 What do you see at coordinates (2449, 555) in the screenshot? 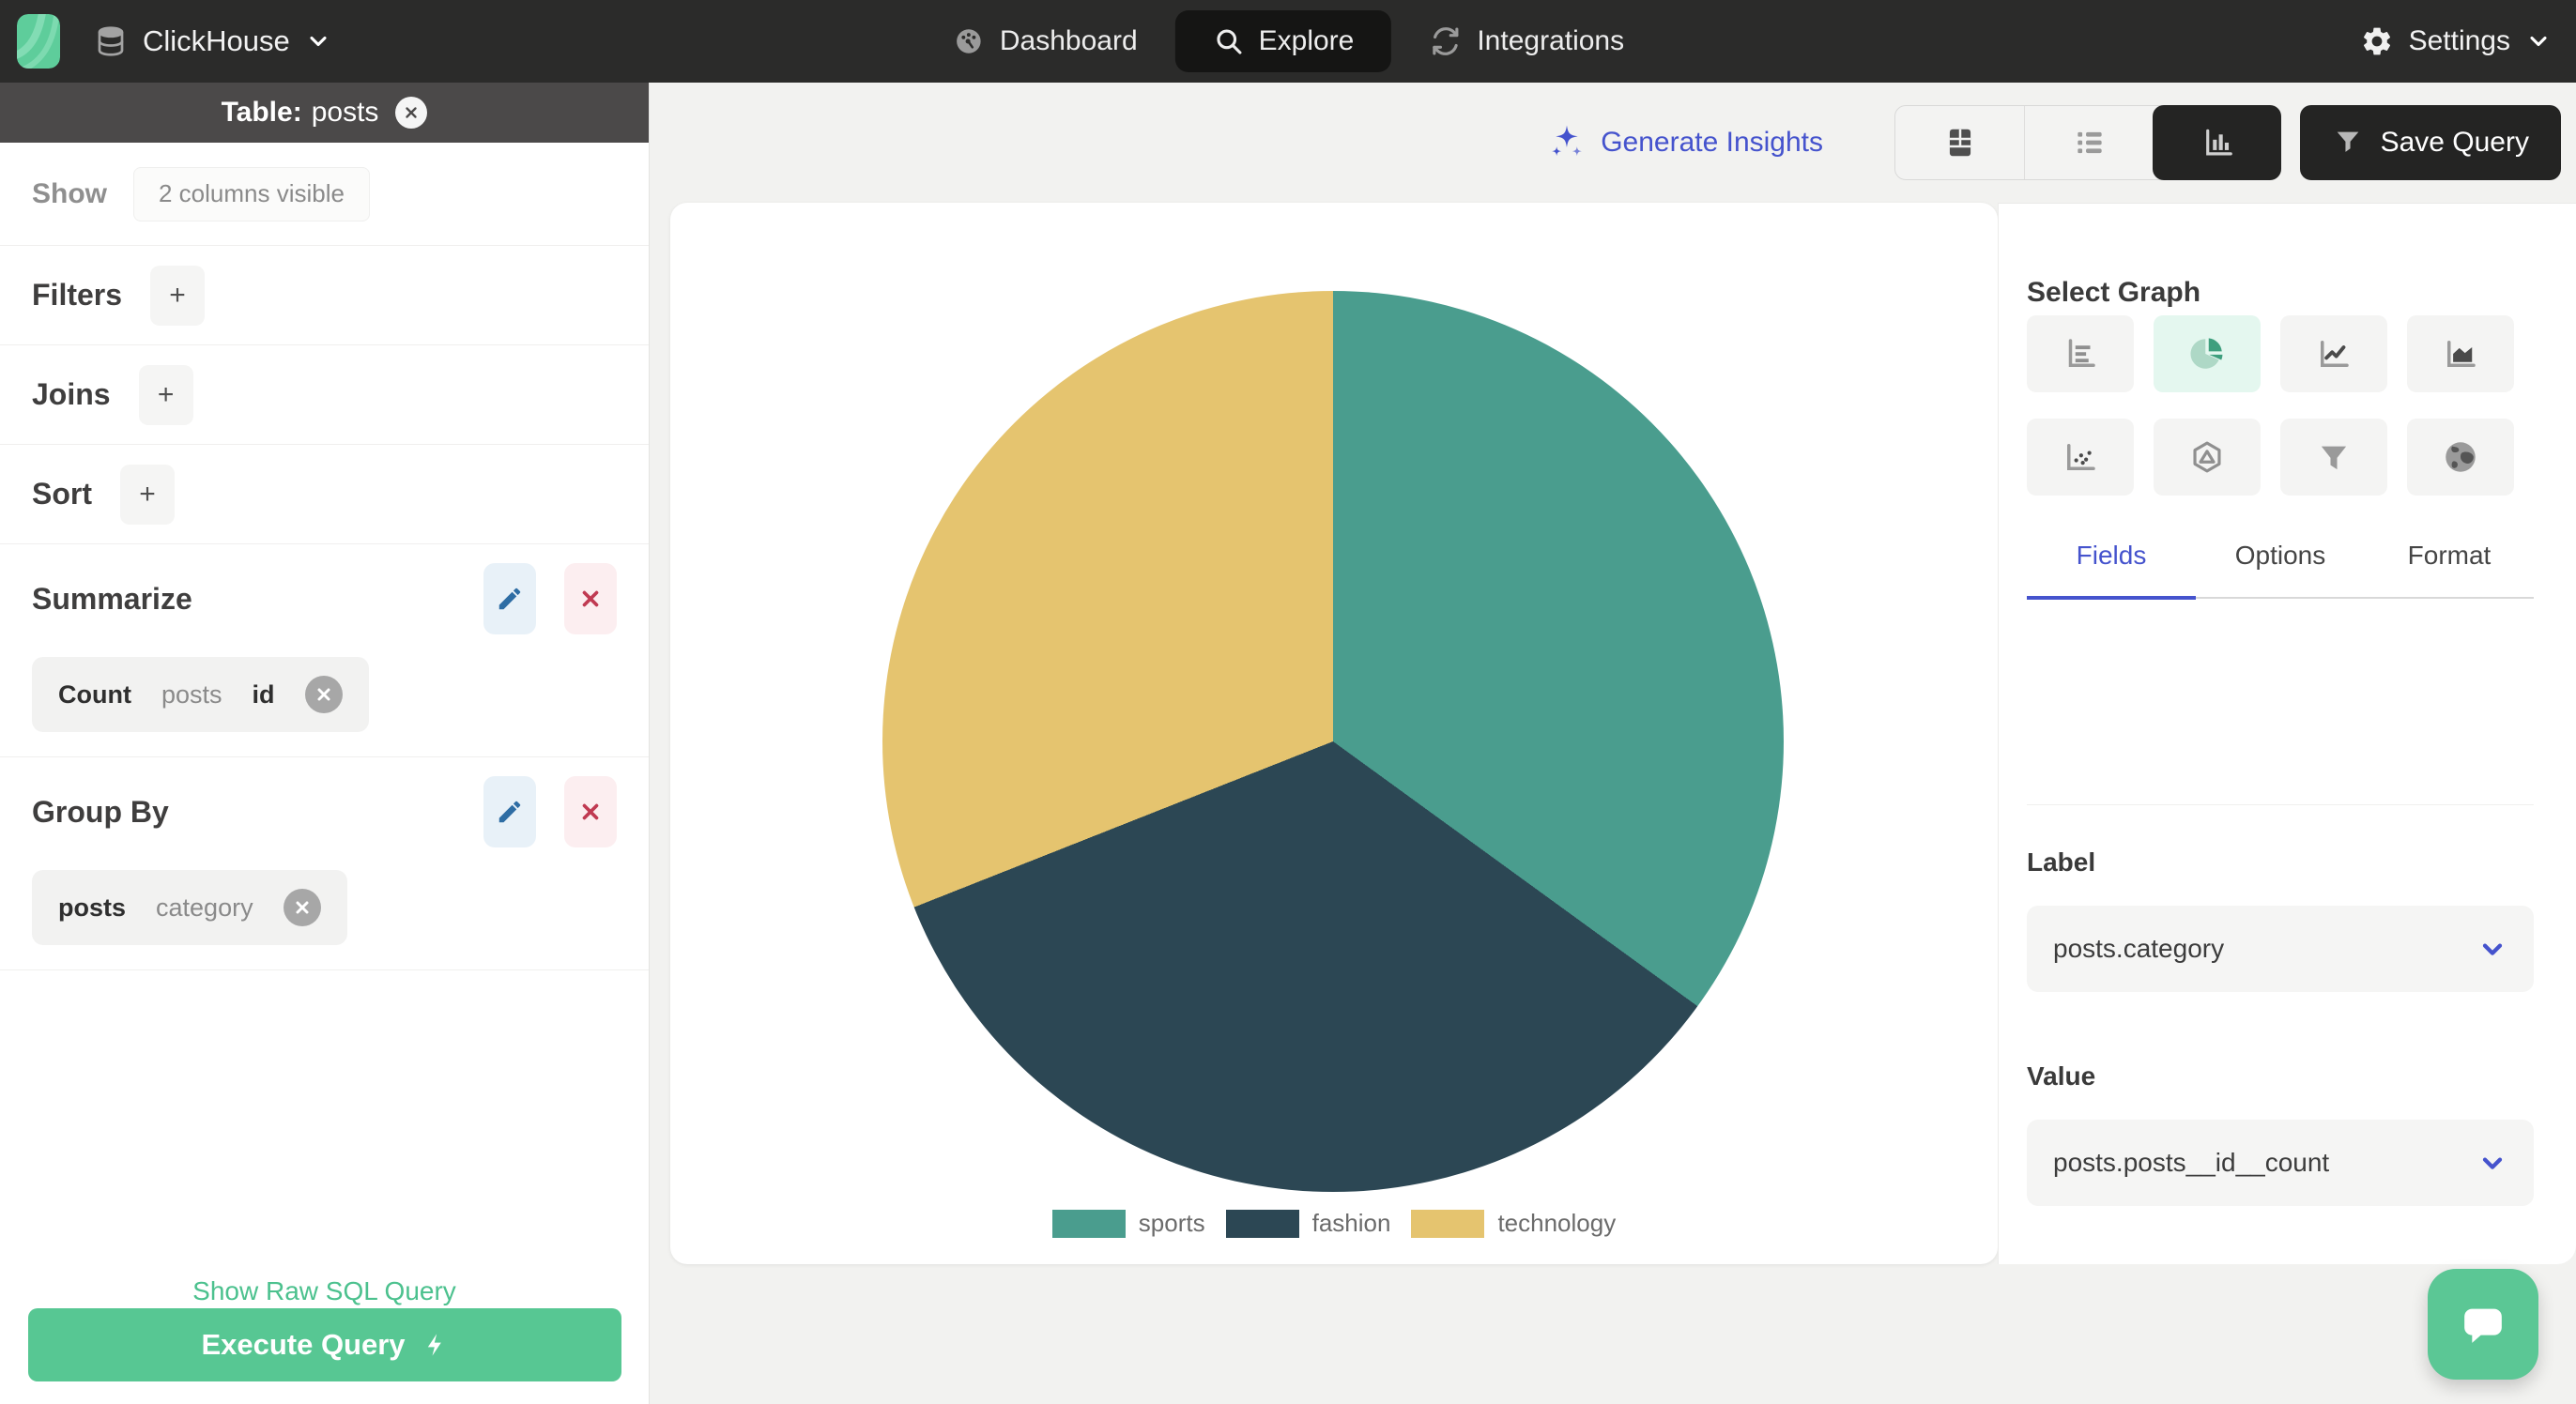
I see `tab-format: Format` at bounding box center [2449, 555].